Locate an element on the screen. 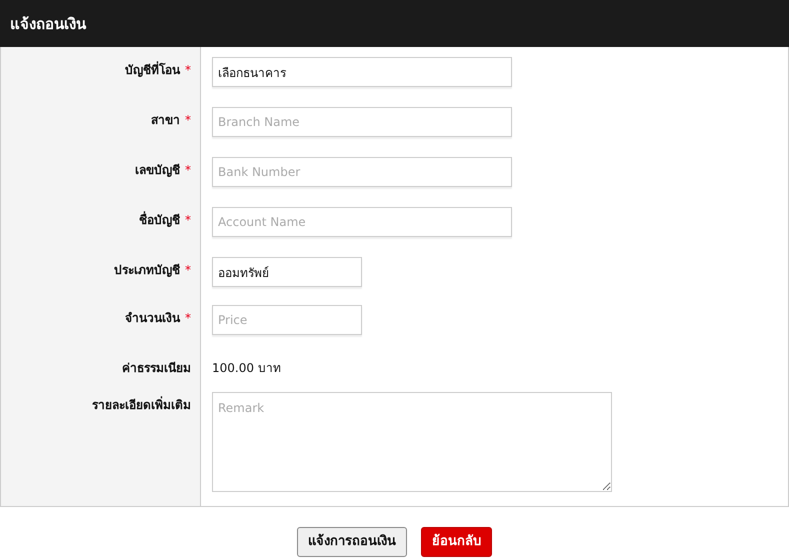 The width and height of the screenshot is (789, 558). field-label: รายละเอียดเพิ่มเติม is located at coordinates (141, 405).